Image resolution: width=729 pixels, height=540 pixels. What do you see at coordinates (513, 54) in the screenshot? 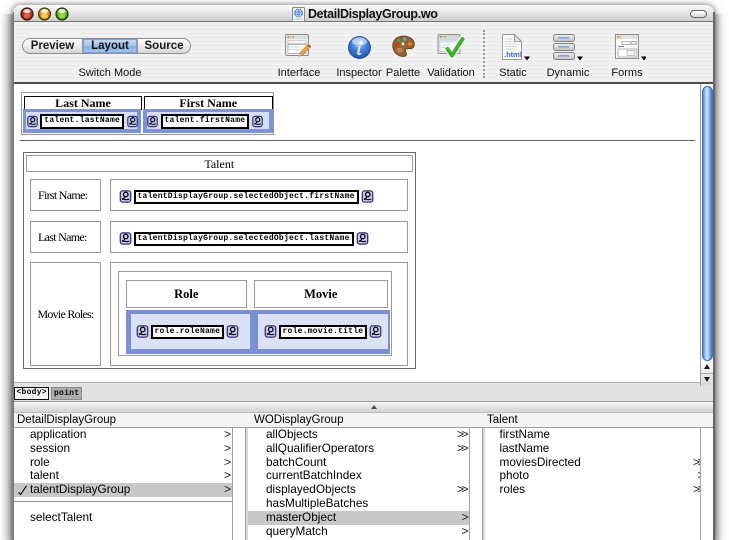
I see `svg-text: .html` at bounding box center [513, 54].